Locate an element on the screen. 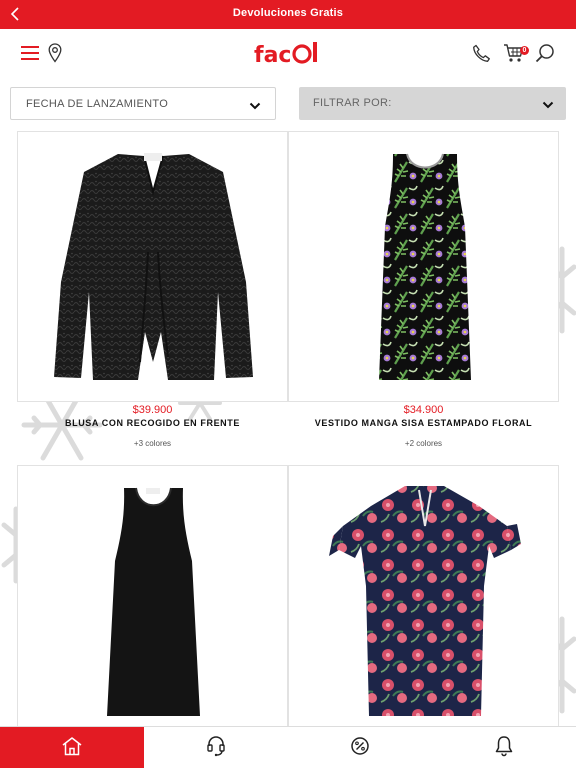 The image size is (576, 768). sort-dropdown: FECHA DE LANZAMIENTO is located at coordinates (143, 103).